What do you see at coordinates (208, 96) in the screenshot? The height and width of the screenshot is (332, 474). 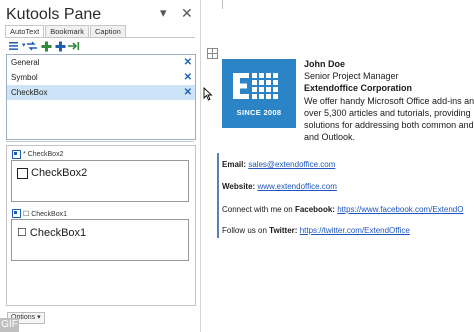 I see `mouse-cursor-icon` at bounding box center [208, 96].